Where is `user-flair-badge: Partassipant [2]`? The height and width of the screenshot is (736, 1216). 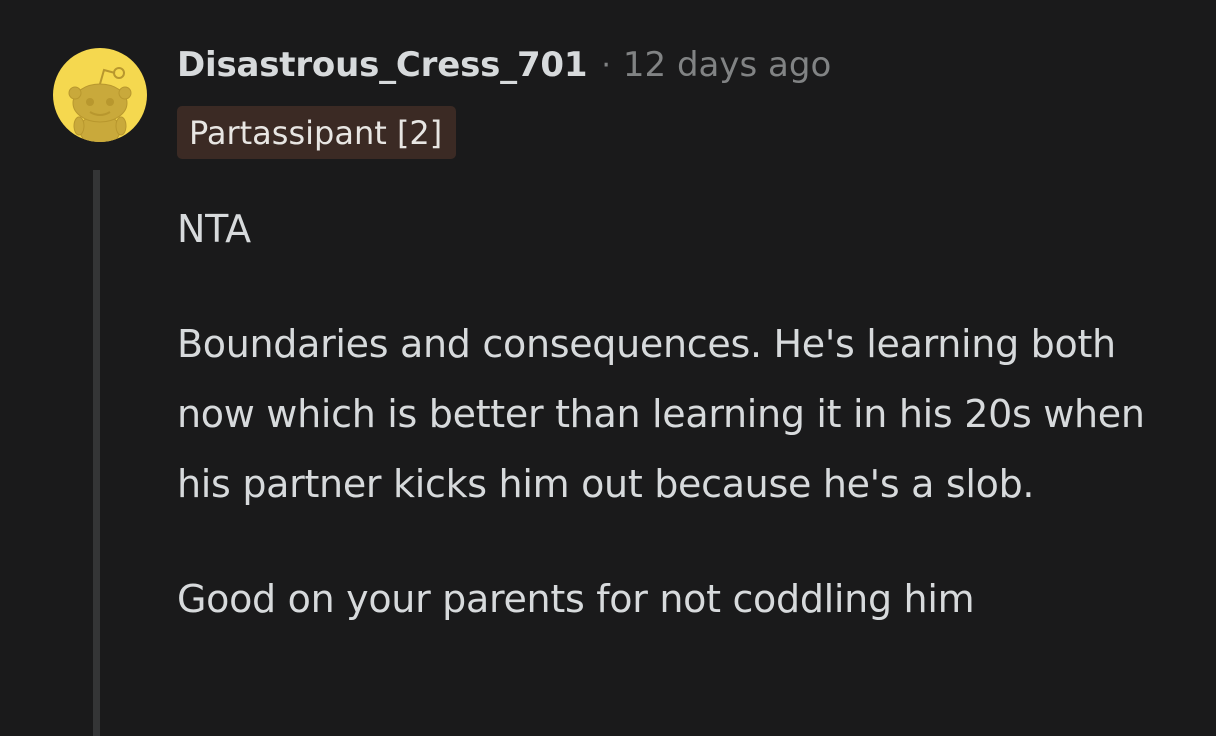 user-flair-badge: Partassipant [2] is located at coordinates (317, 132).